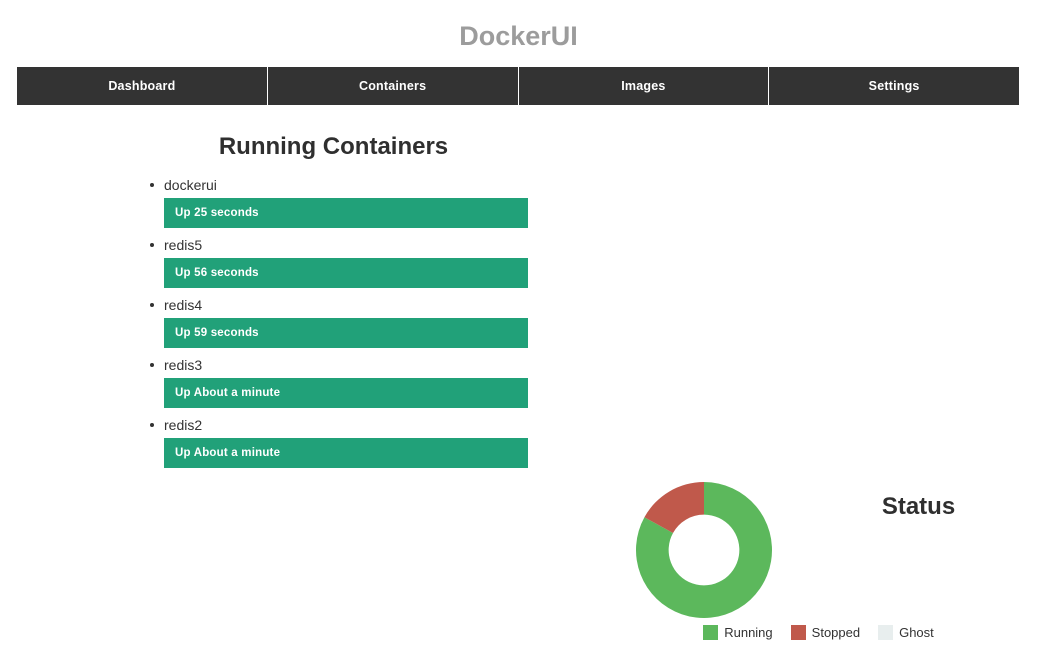 The height and width of the screenshot is (659, 1037). I want to click on container-status-bar: Up 59 seconds, so click(346, 333).